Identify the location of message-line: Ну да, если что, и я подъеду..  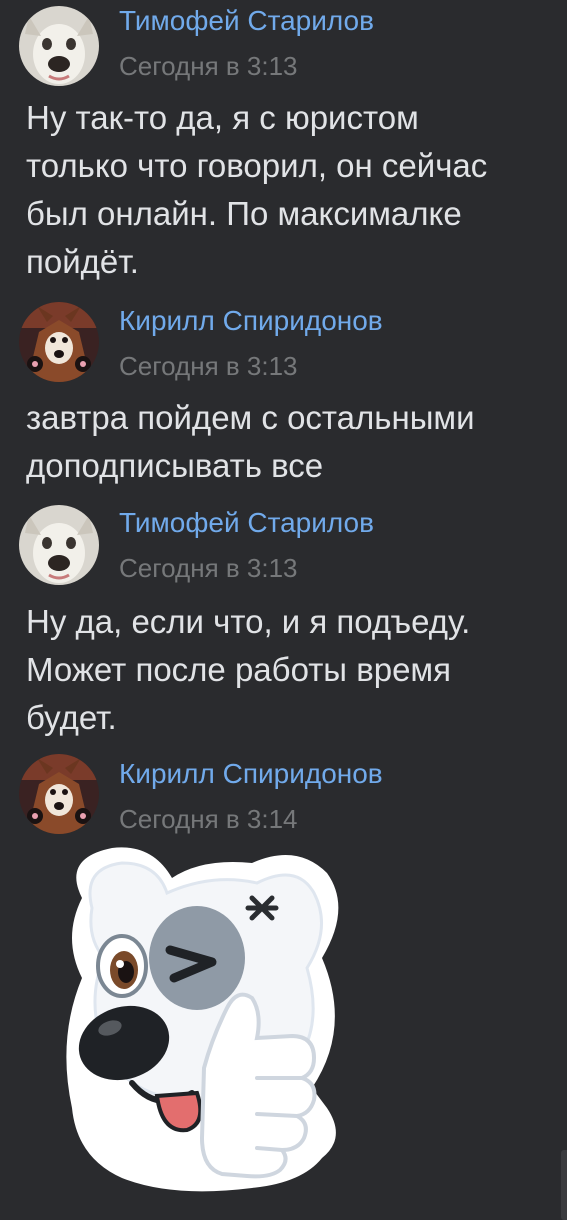
(248, 621).